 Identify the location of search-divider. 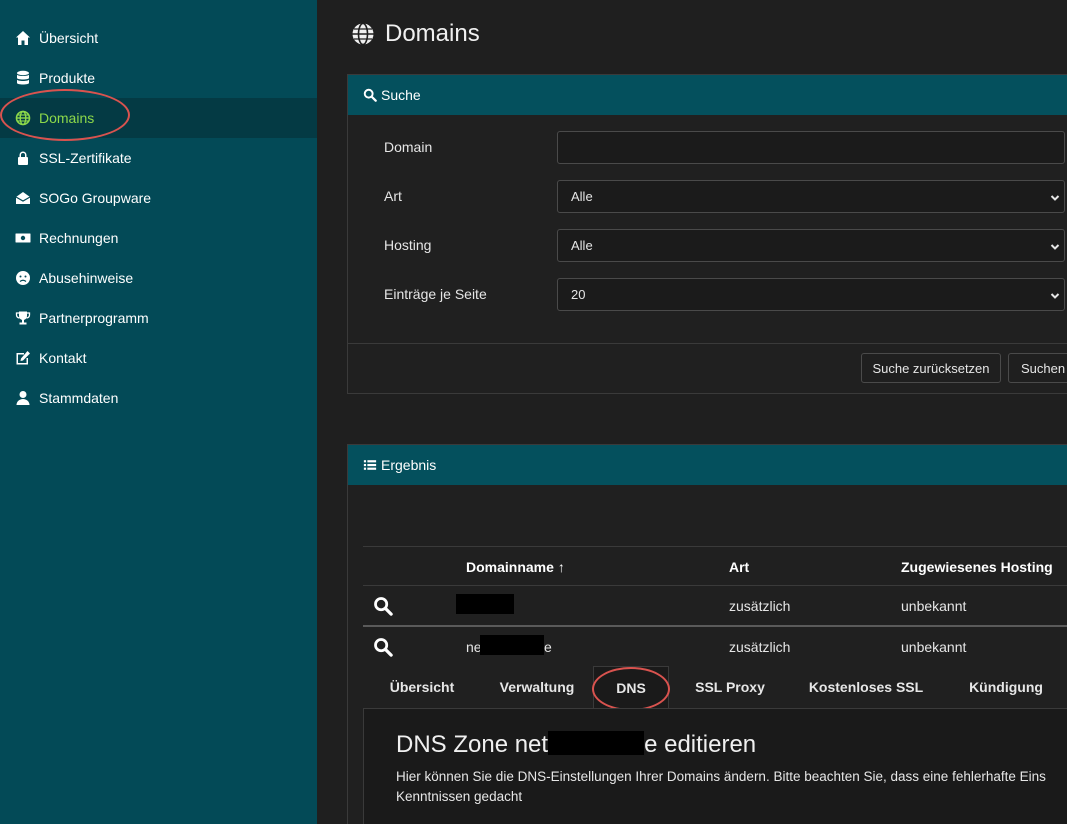
(707, 343).